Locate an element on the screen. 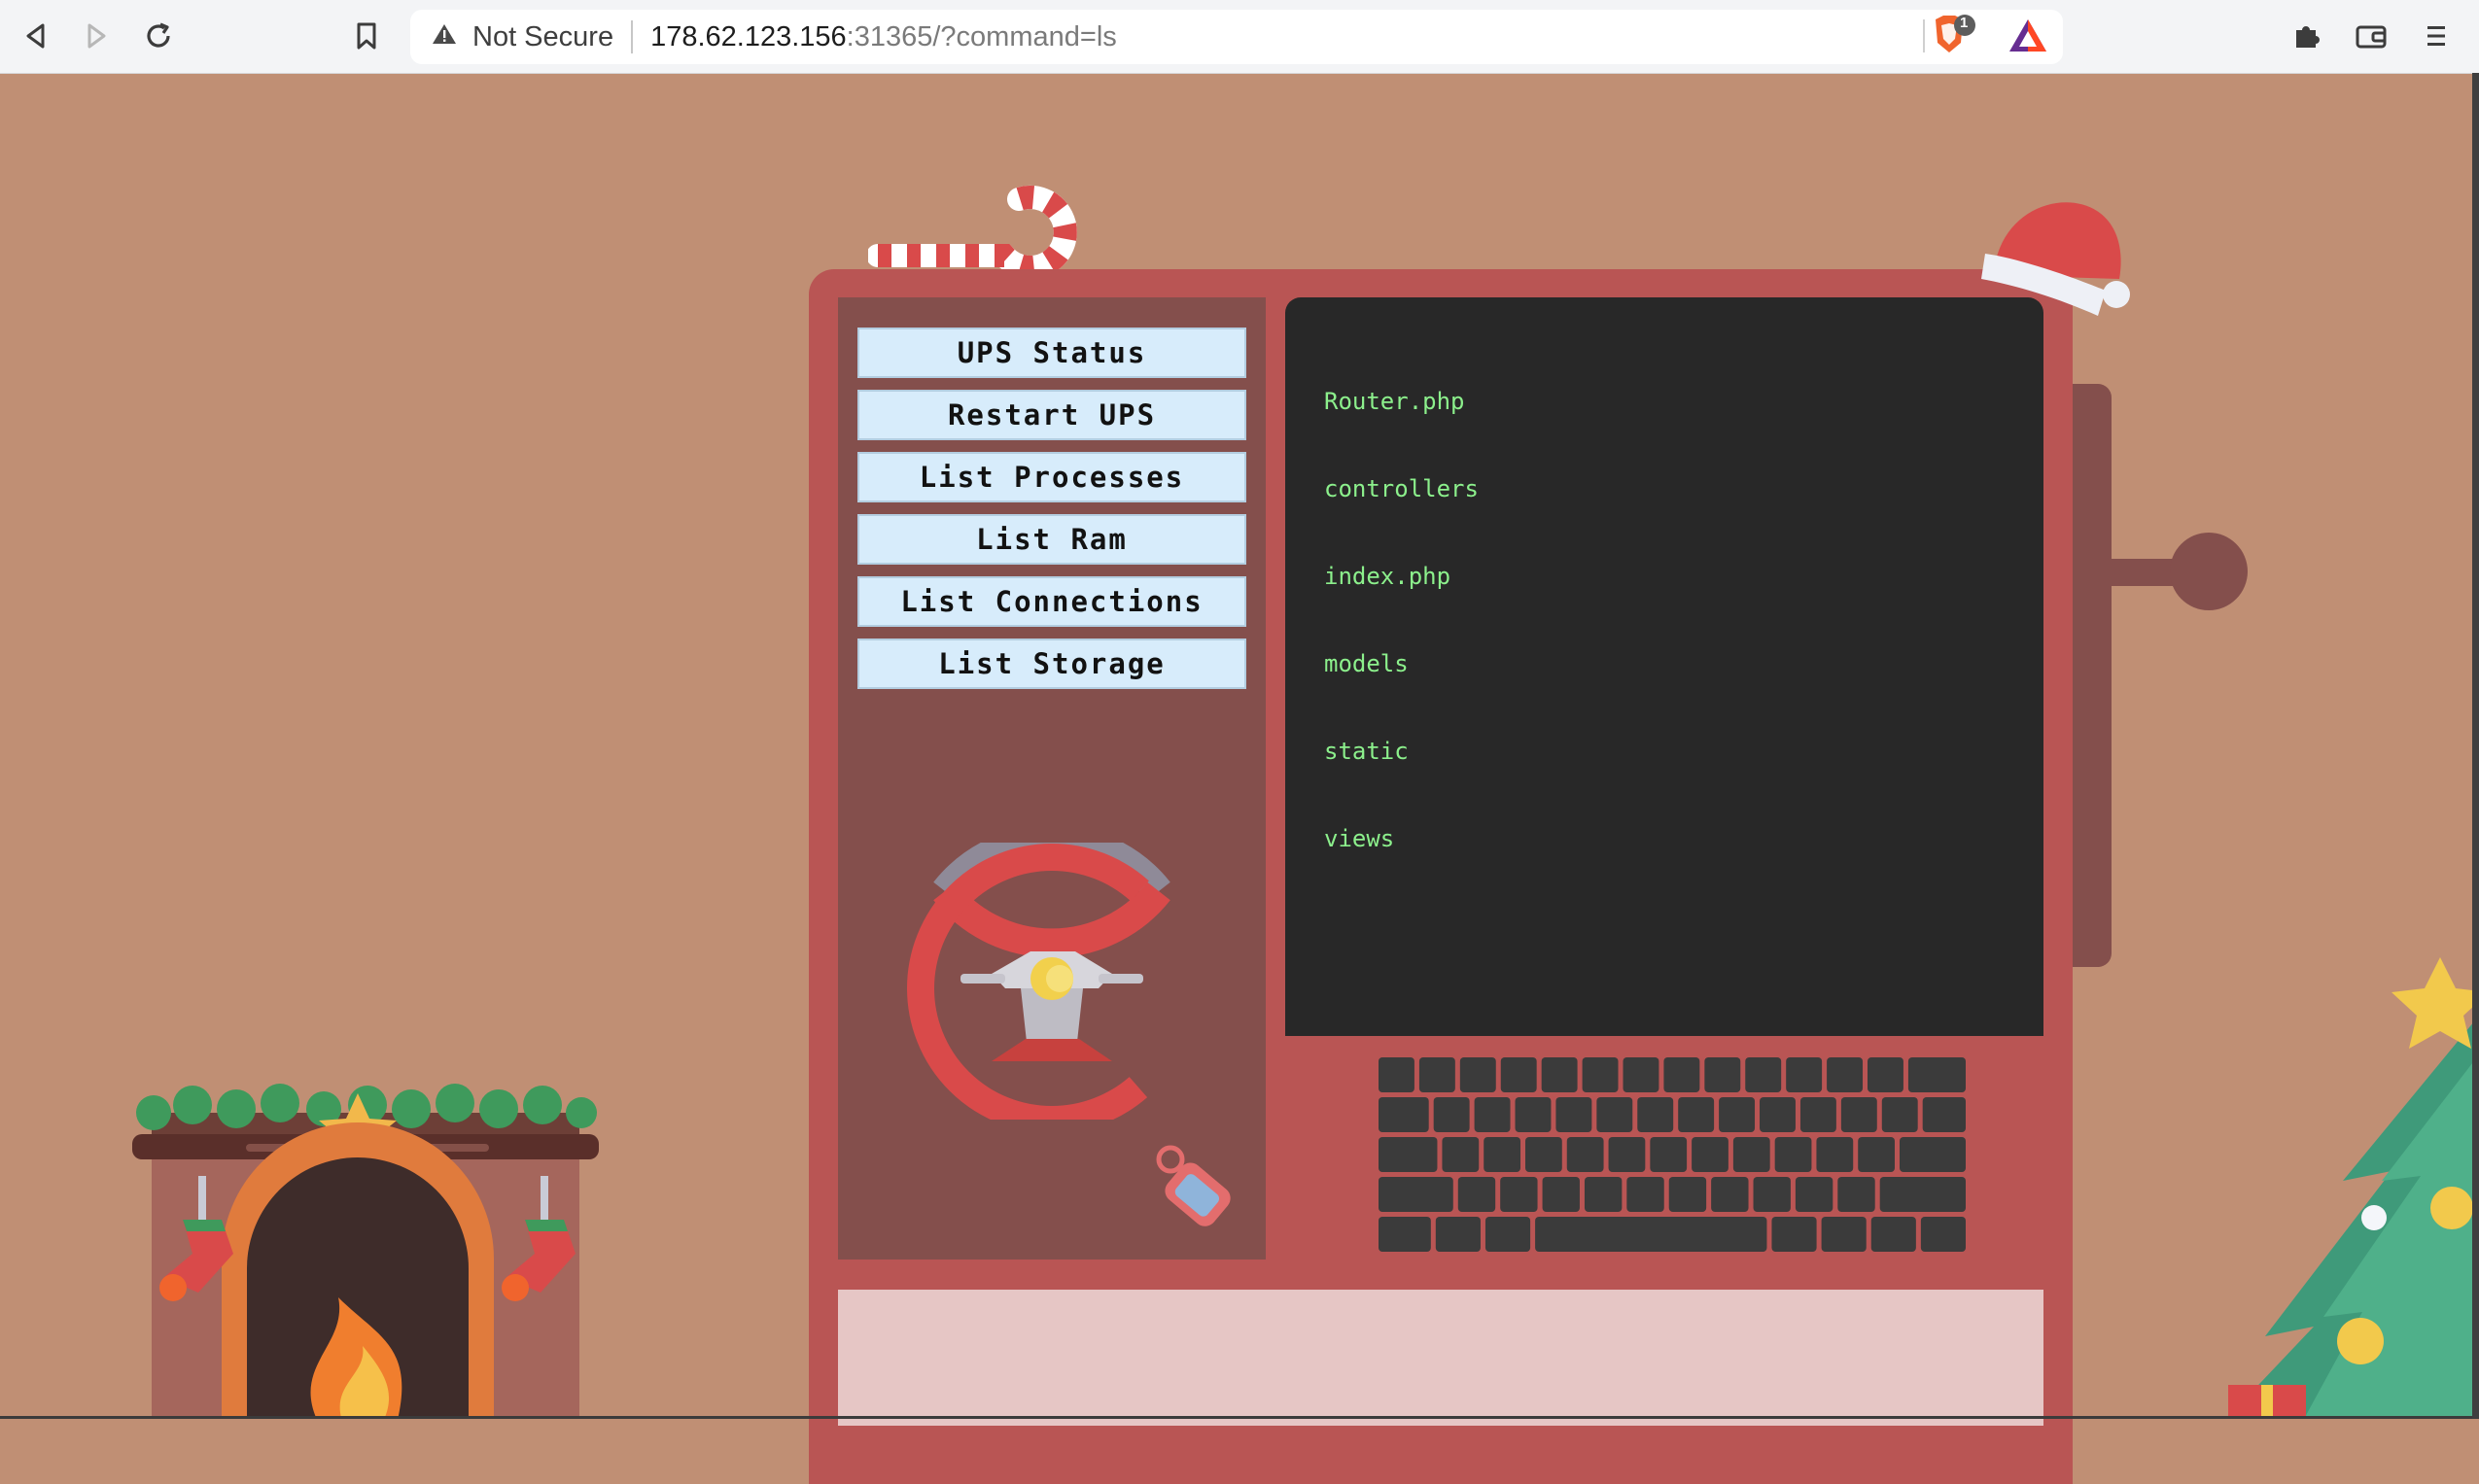  toolbar-divider is located at coordinates (1924, 35).